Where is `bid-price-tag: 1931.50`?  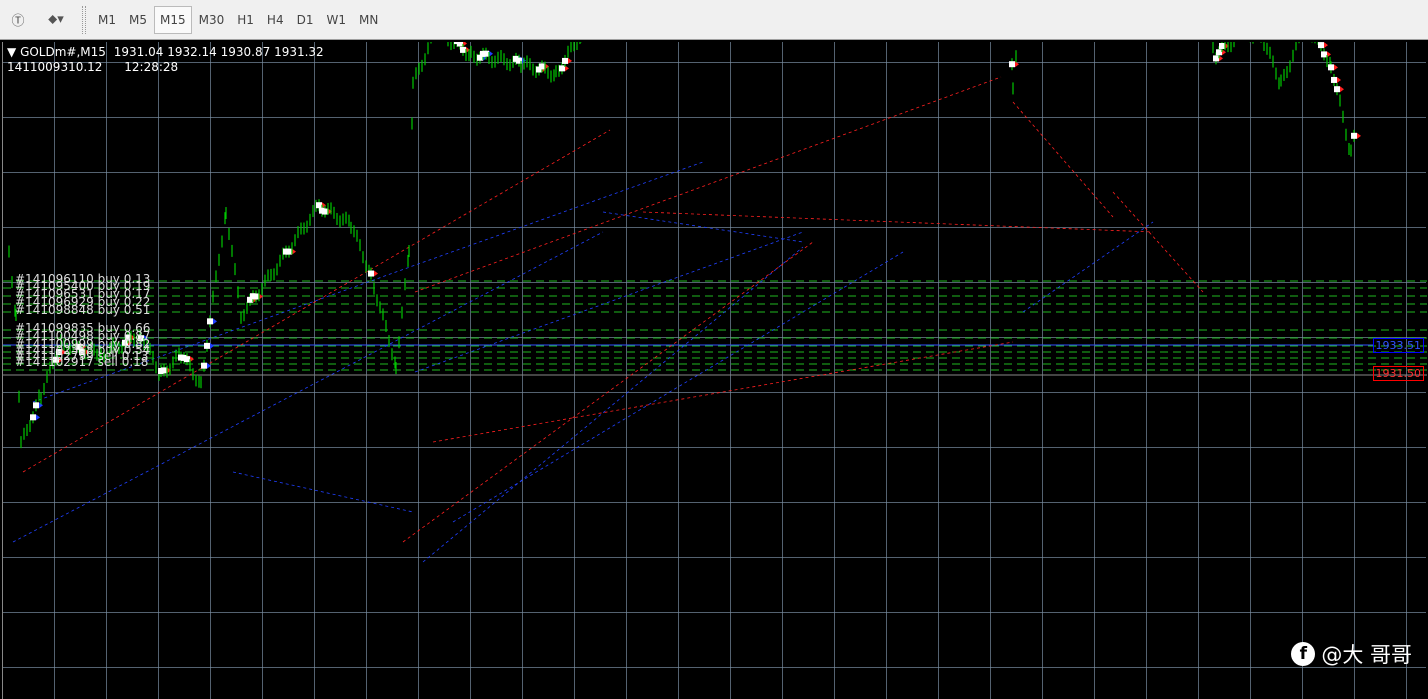
bid-price-tag: 1931.50 is located at coordinates (1398, 373).